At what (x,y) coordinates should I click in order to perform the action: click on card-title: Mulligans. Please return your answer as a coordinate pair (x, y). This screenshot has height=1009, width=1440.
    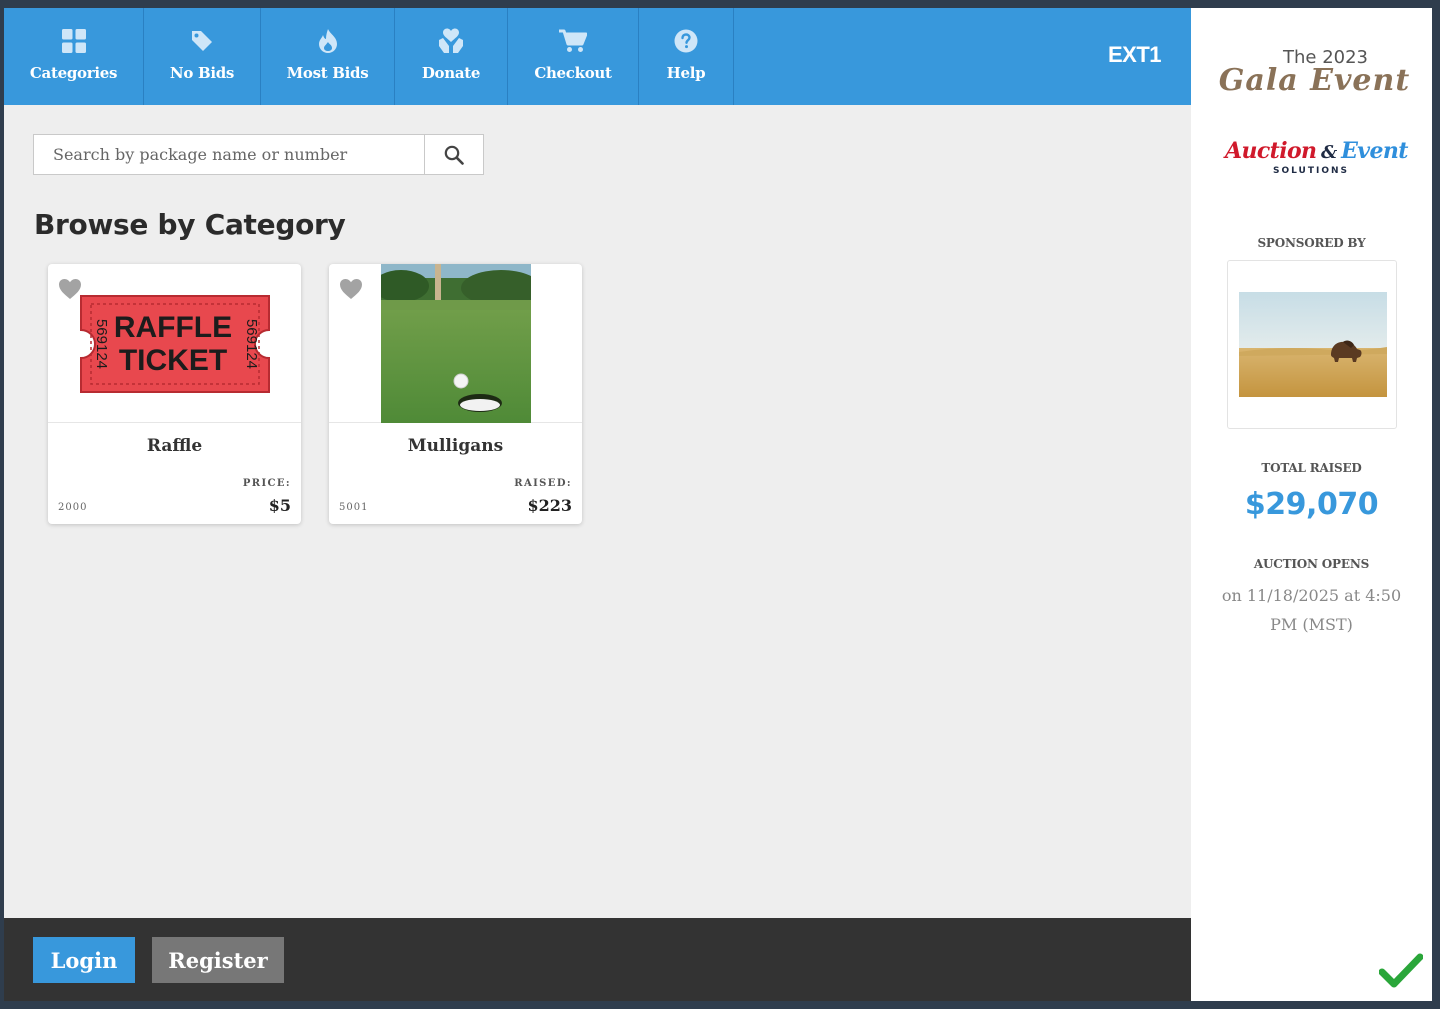
    Looking at the image, I should click on (455, 446).